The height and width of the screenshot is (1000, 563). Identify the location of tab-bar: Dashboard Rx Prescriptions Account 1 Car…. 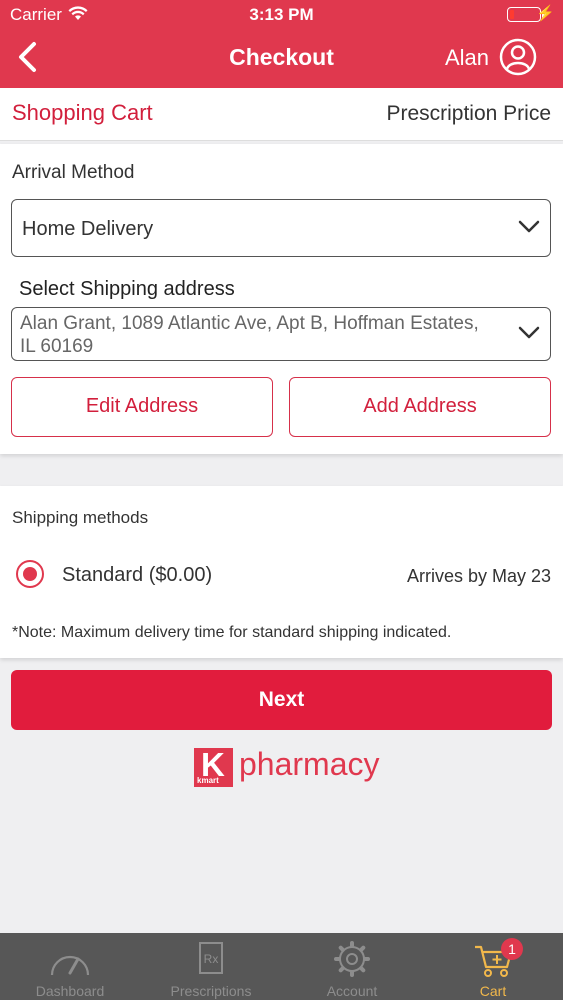
(281, 966).